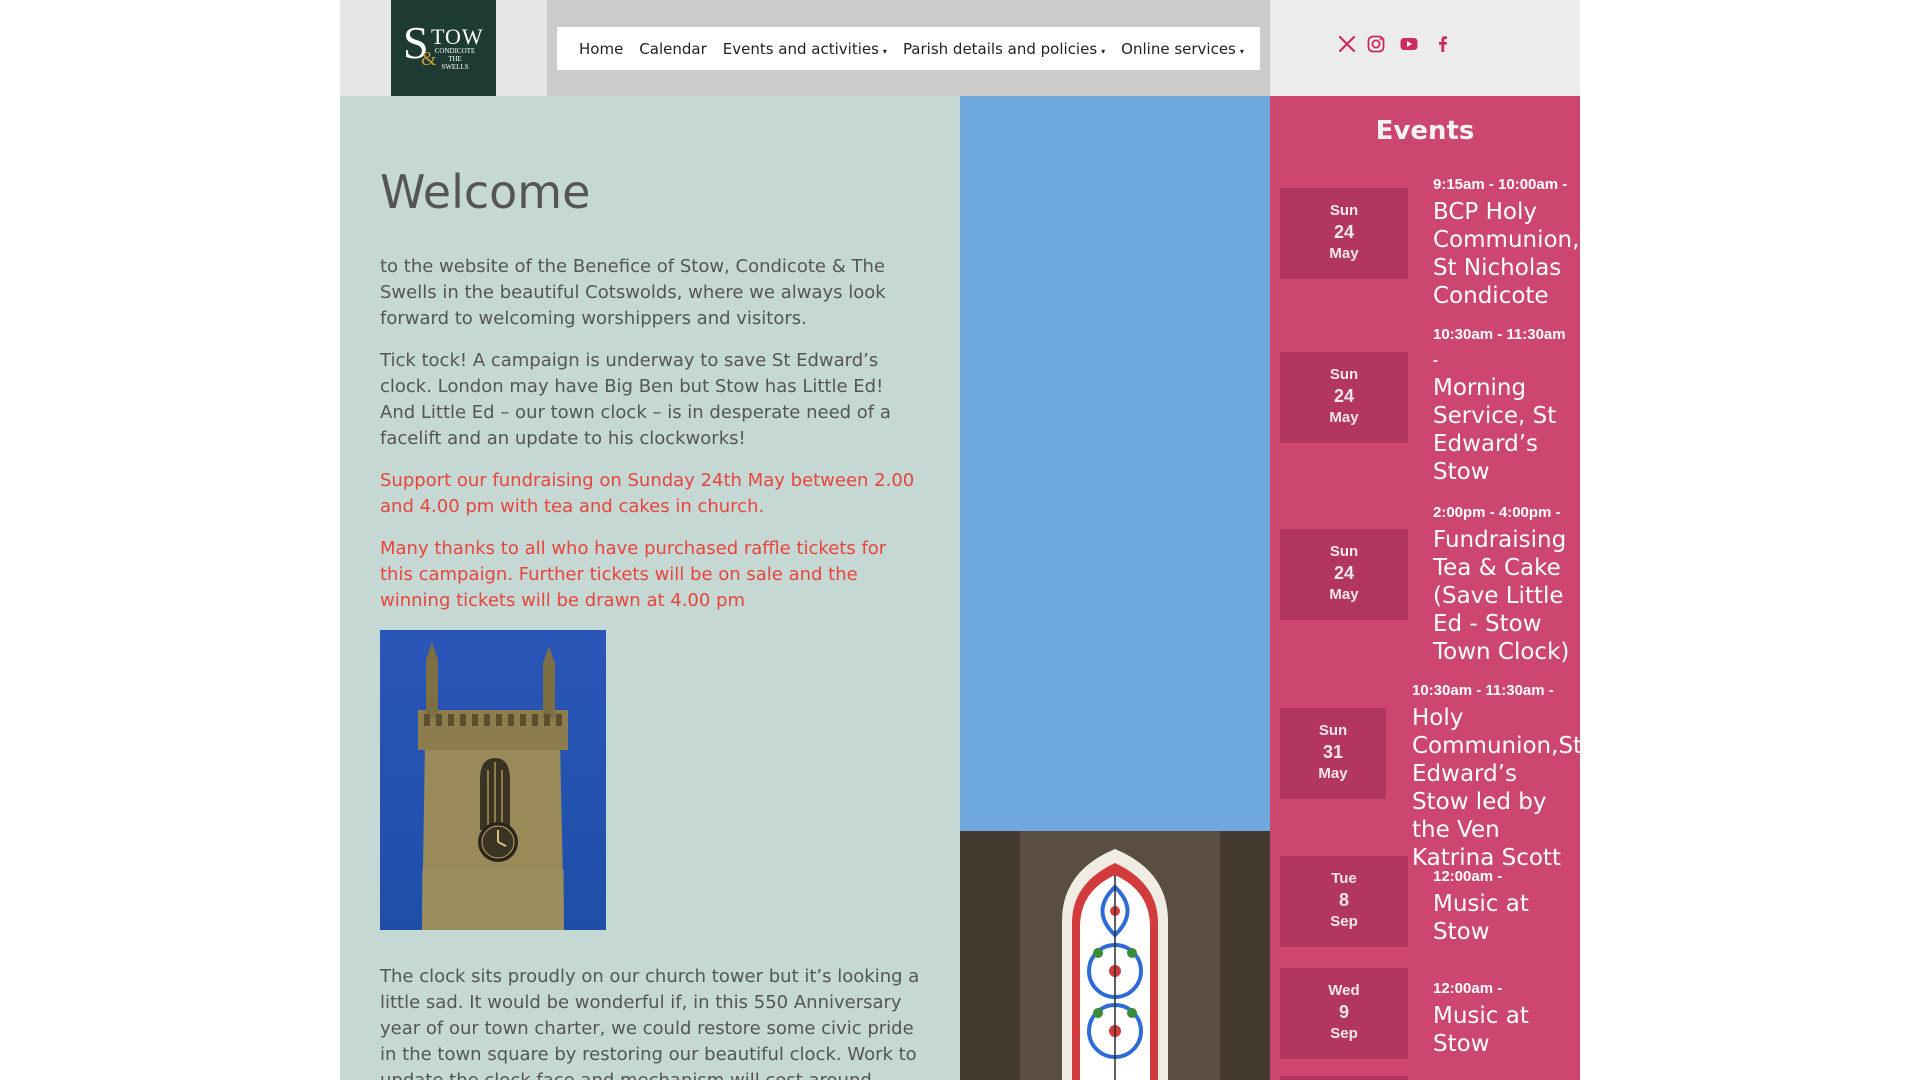 The height and width of the screenshot is (1080, 1920). Describe the element at coordinates (1344, 990) in the screenshot. I see `event-weekday: Wed` at that location.